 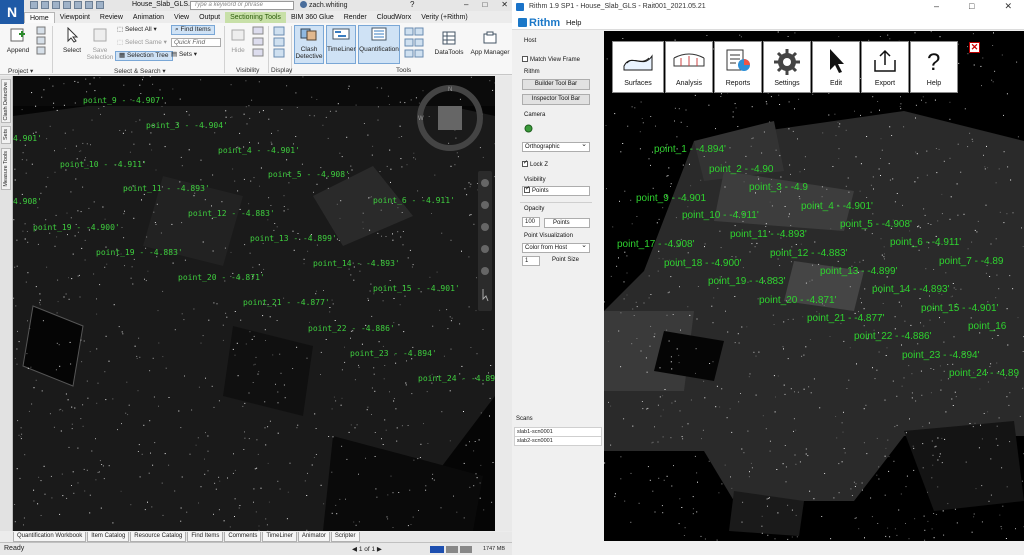 I want to click on bottom-tab-item-catalog: Item Catalog, so click(x=108, y=537).